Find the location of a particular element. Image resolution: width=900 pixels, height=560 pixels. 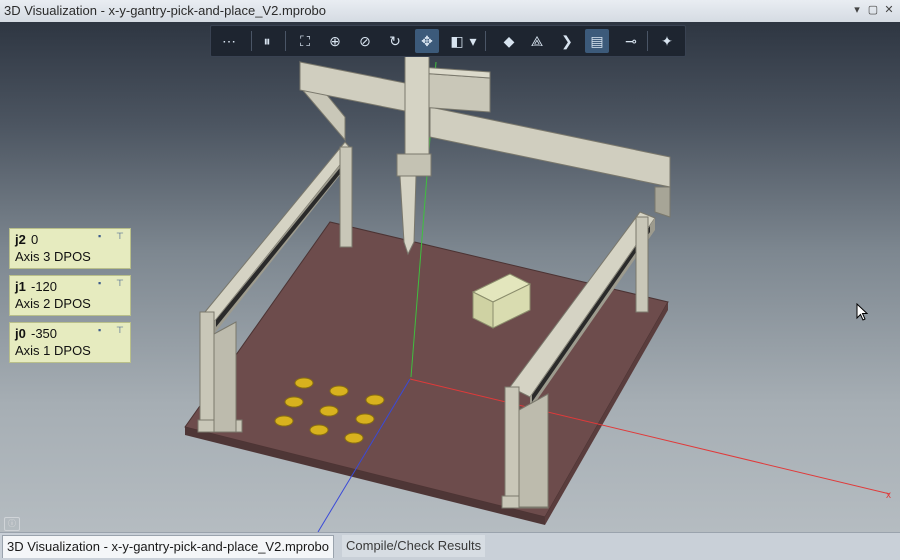

zoom-in-icon: ⊕ is located at coordinates (335, 41).